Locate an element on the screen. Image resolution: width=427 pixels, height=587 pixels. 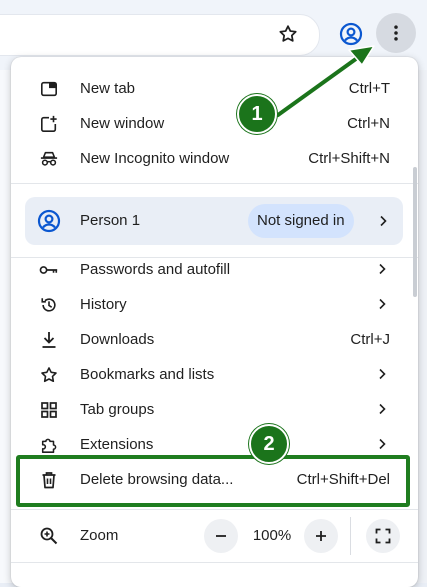
more-menu-button is located at coordinates (396, 33).